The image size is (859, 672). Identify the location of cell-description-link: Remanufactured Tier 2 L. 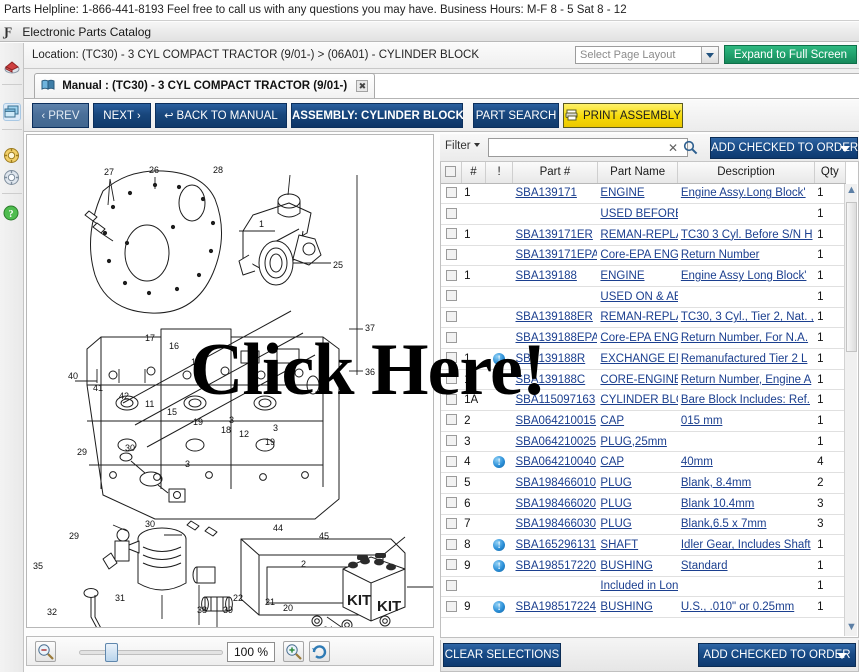
(744, 359).